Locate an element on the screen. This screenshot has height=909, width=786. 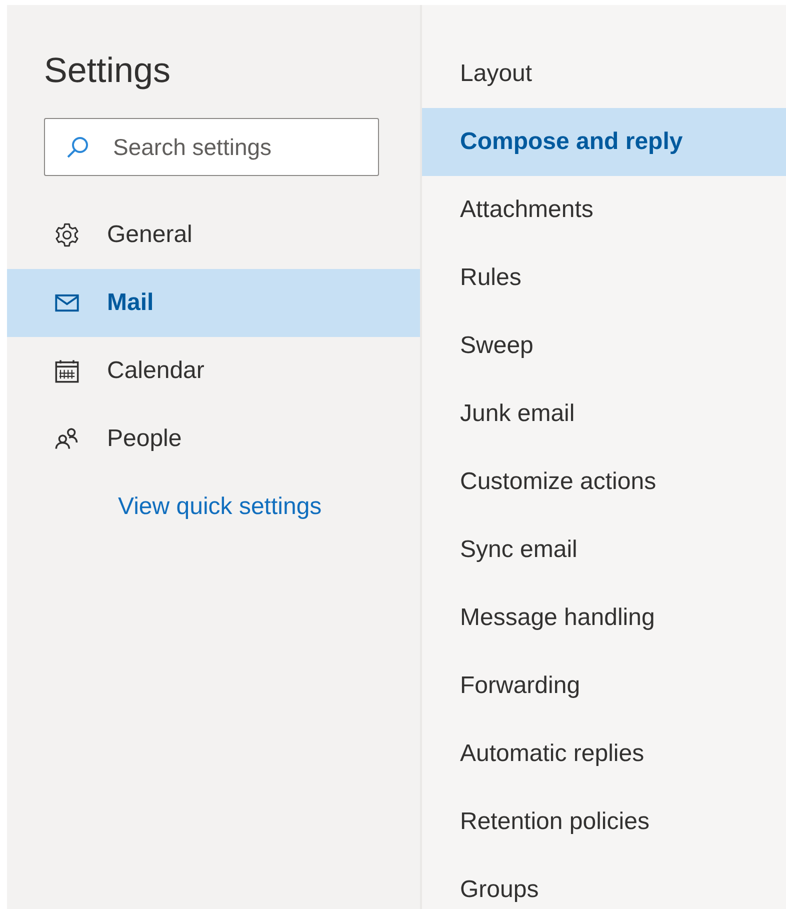
settings-title: Settings is located at coordinates (107, 71).